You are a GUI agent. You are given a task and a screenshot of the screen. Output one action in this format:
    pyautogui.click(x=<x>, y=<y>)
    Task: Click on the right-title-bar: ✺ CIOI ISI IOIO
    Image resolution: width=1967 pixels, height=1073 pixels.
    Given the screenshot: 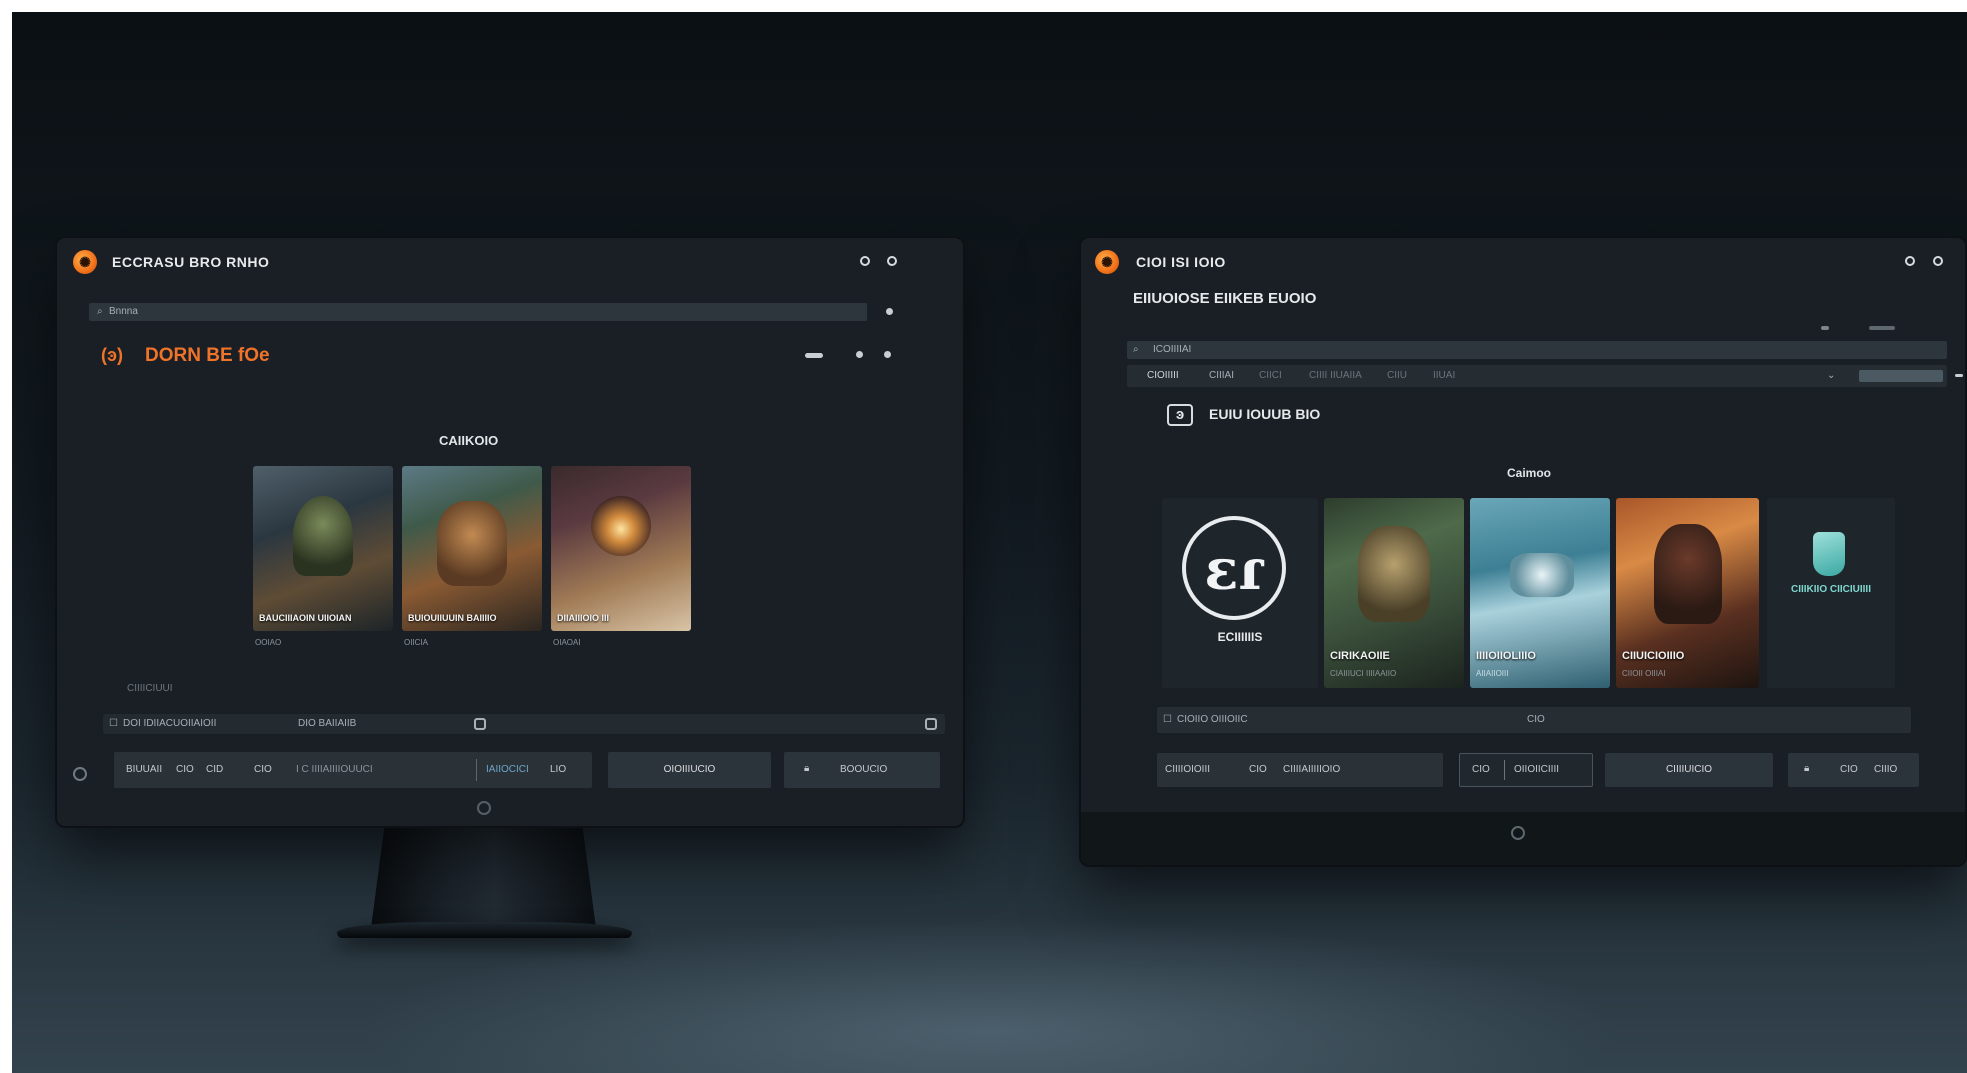 What is the action you would take?
    pyautogui.click(x=1523, y=261)
    